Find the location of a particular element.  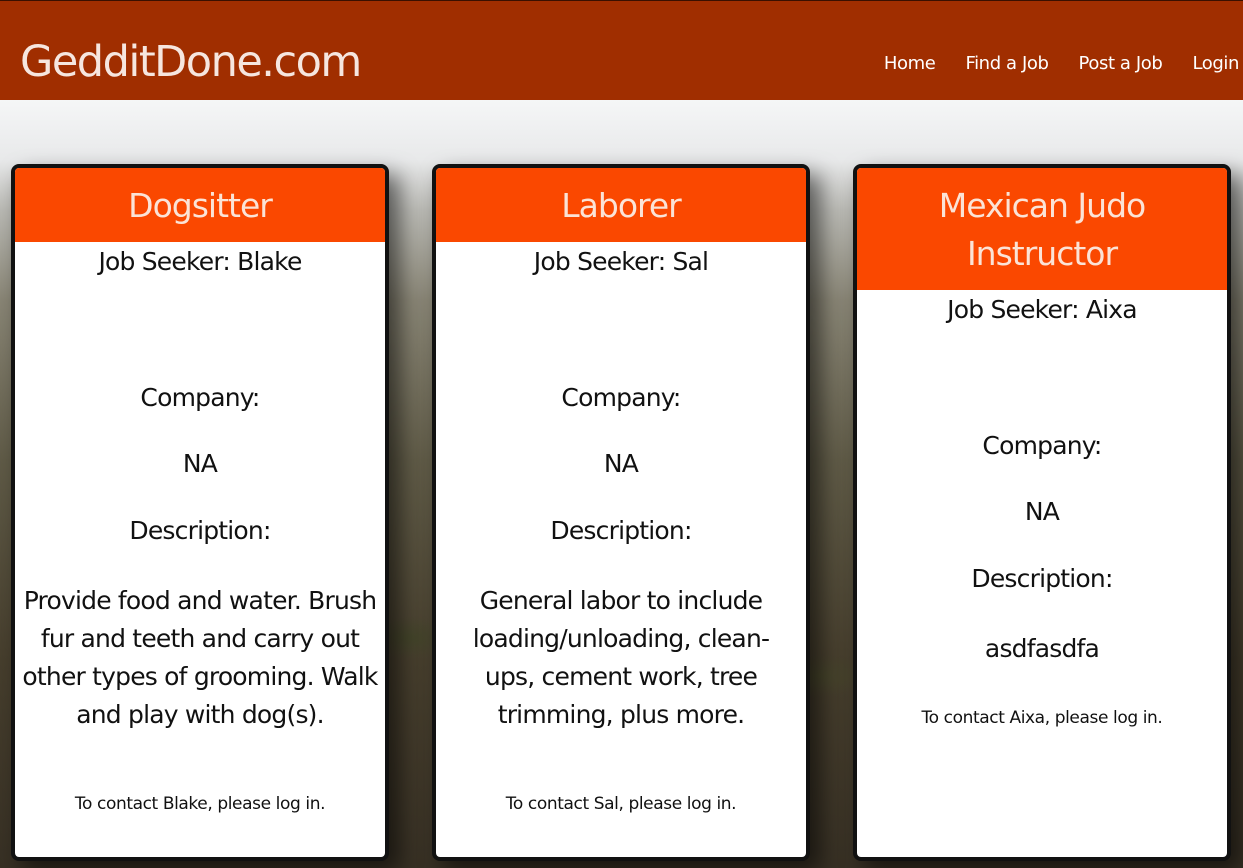

nav-login-link: Login is located at coordinates (1215, 63).